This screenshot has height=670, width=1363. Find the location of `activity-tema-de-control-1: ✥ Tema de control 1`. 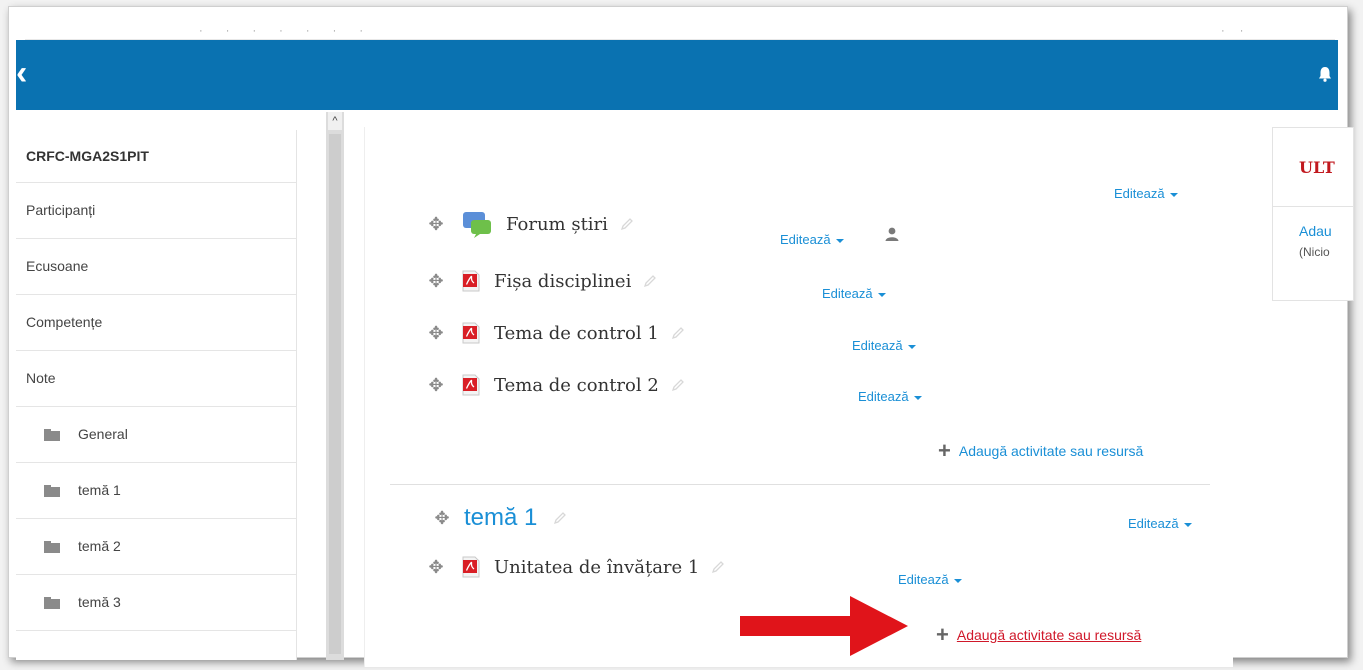

activity-tema-de-control-1: ✥ Tema de control 1 is located at coordinates (554, 333).